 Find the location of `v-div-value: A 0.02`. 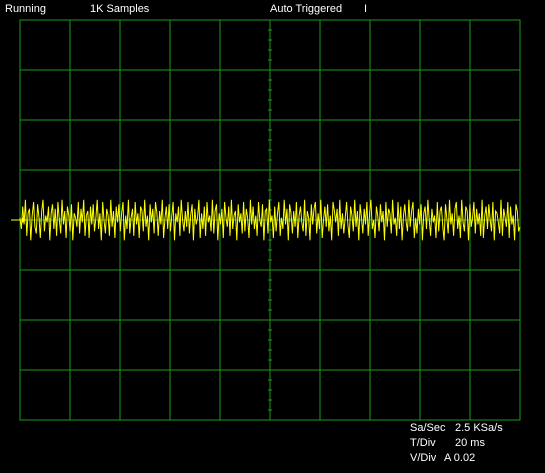

v-div-value: A 0.02 is located at coordinates (460, 458).